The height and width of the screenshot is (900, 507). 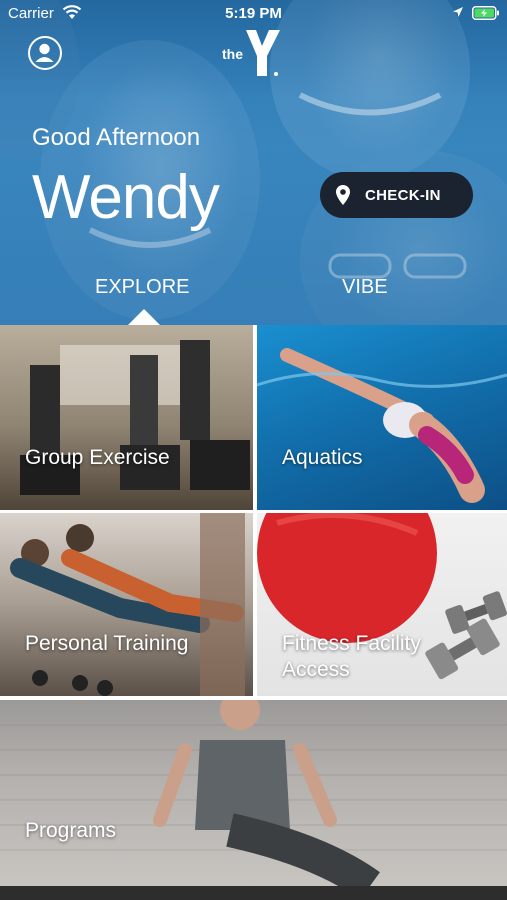 I want to click on ymca-logo: the, so click(x=253, y=53).